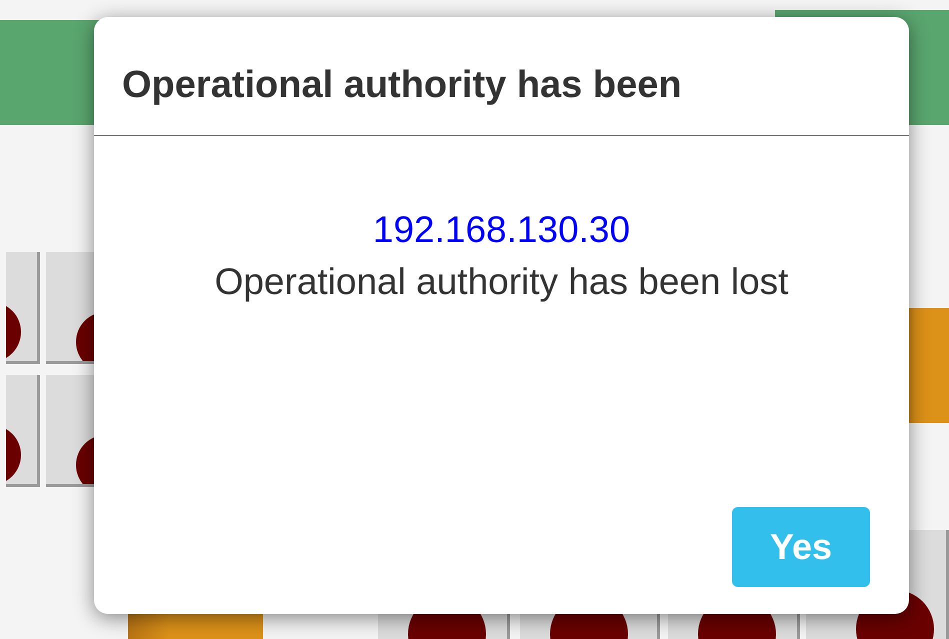 The width and height of the screenshot is (949, 639). I want to click on yes-button: Yes, so click(801, 547).